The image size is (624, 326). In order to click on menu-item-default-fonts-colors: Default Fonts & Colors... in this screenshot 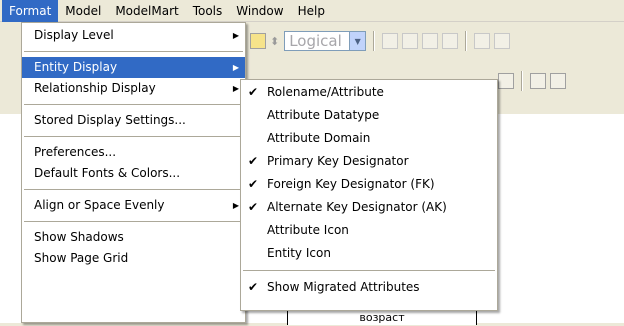, I will do `click(133, 173)`.